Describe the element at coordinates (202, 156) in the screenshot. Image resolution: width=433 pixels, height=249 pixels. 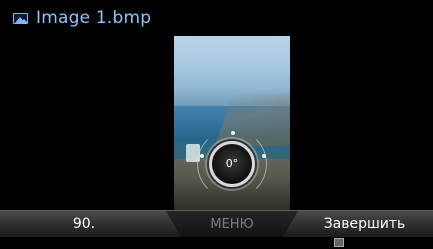
I see `rotation-tick-left` at that location.